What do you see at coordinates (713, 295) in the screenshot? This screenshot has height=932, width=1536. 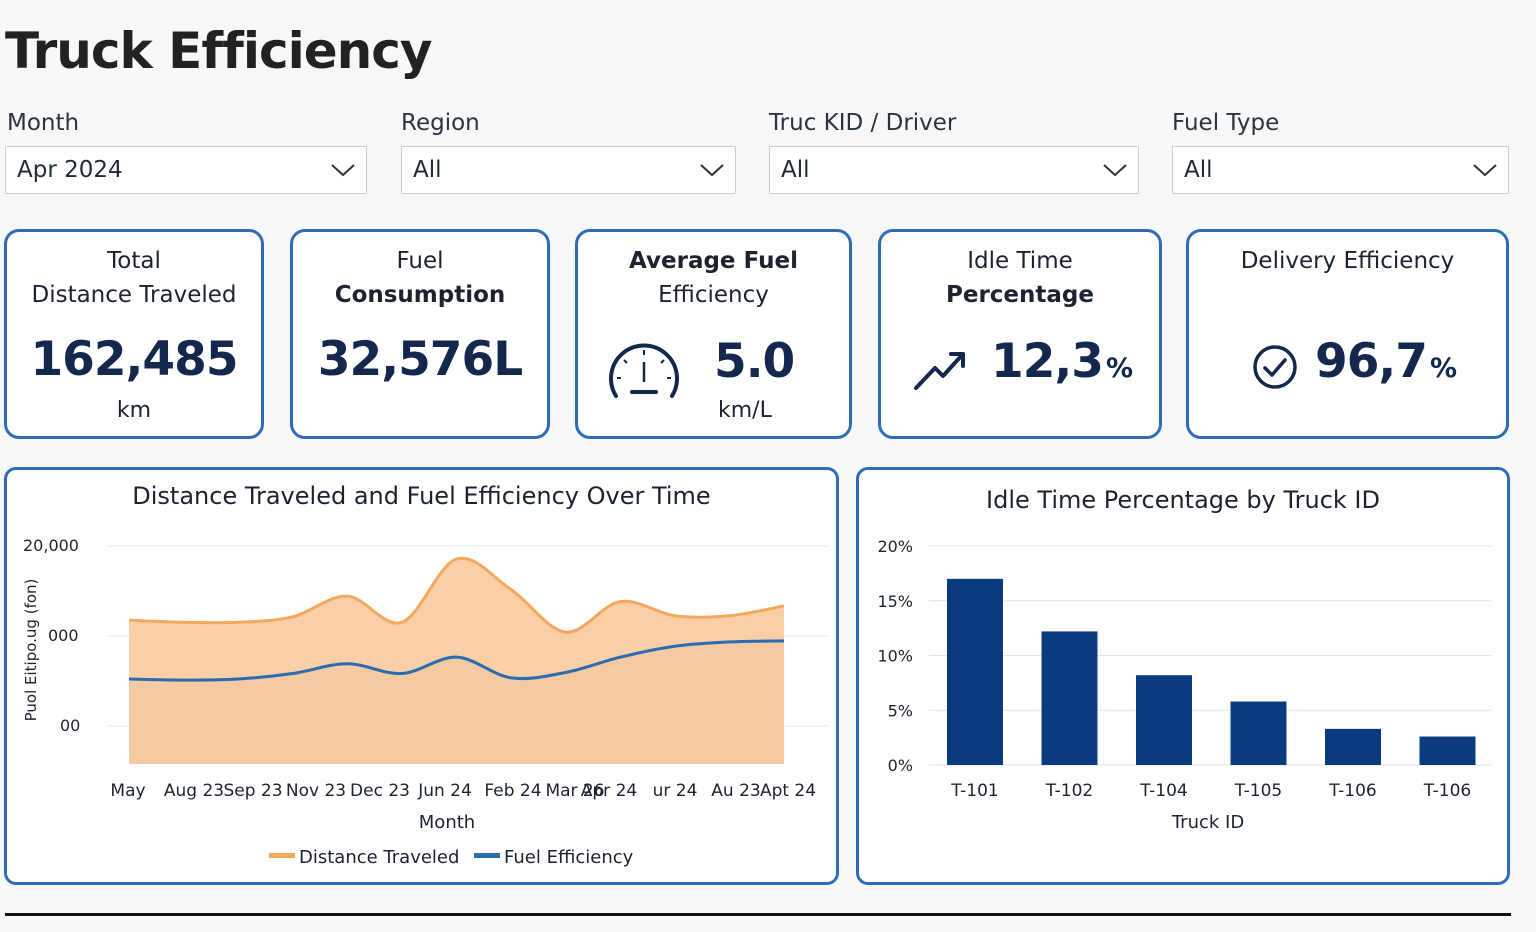 I see `kpi-title-line2: Efficiency` at bounding box center [713, 295].